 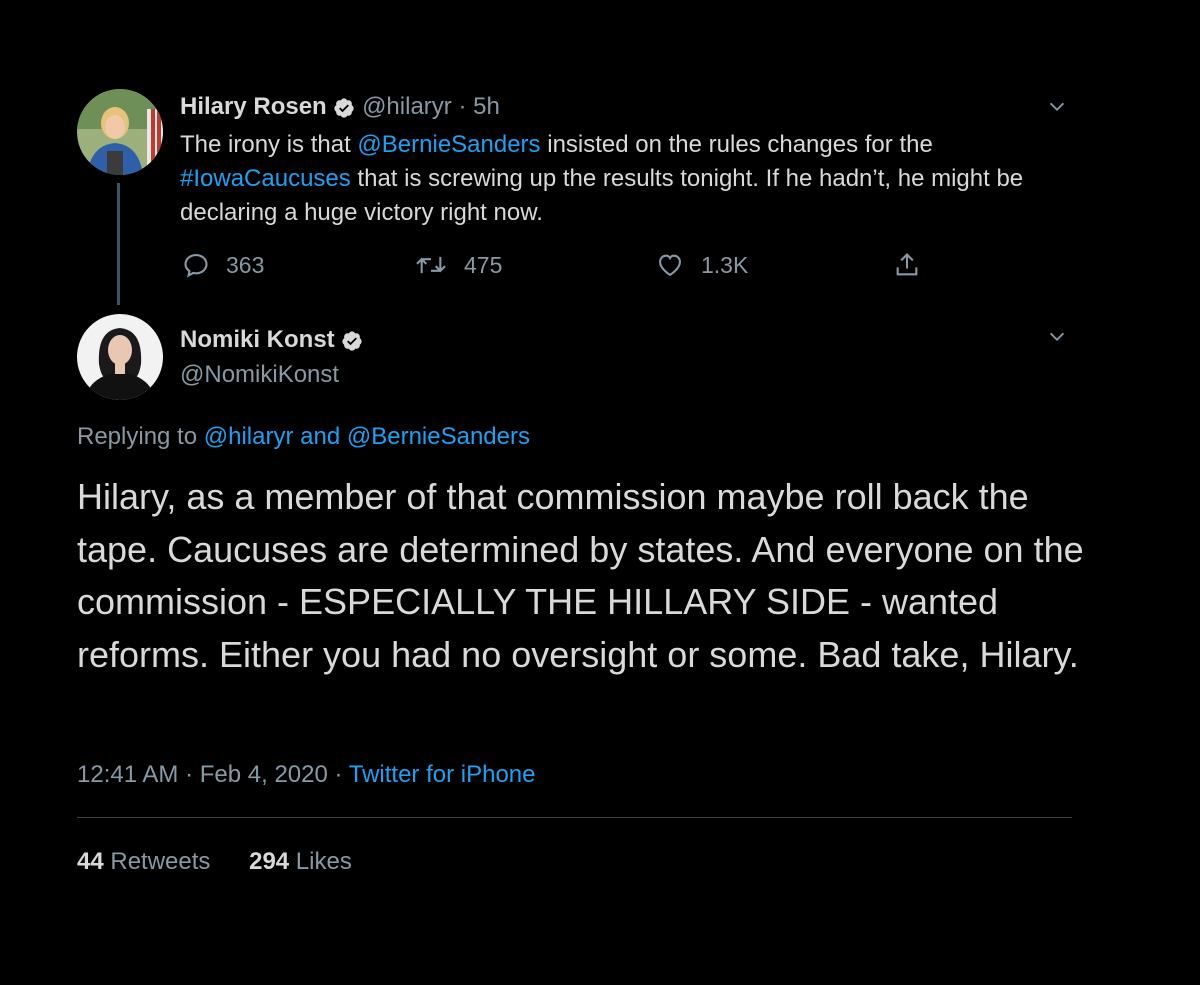 What do you see at coordinates (264, 774) in the screenshot?
I see `tweet-date: Feb 4, 2020` at bounding box center [264, 774].